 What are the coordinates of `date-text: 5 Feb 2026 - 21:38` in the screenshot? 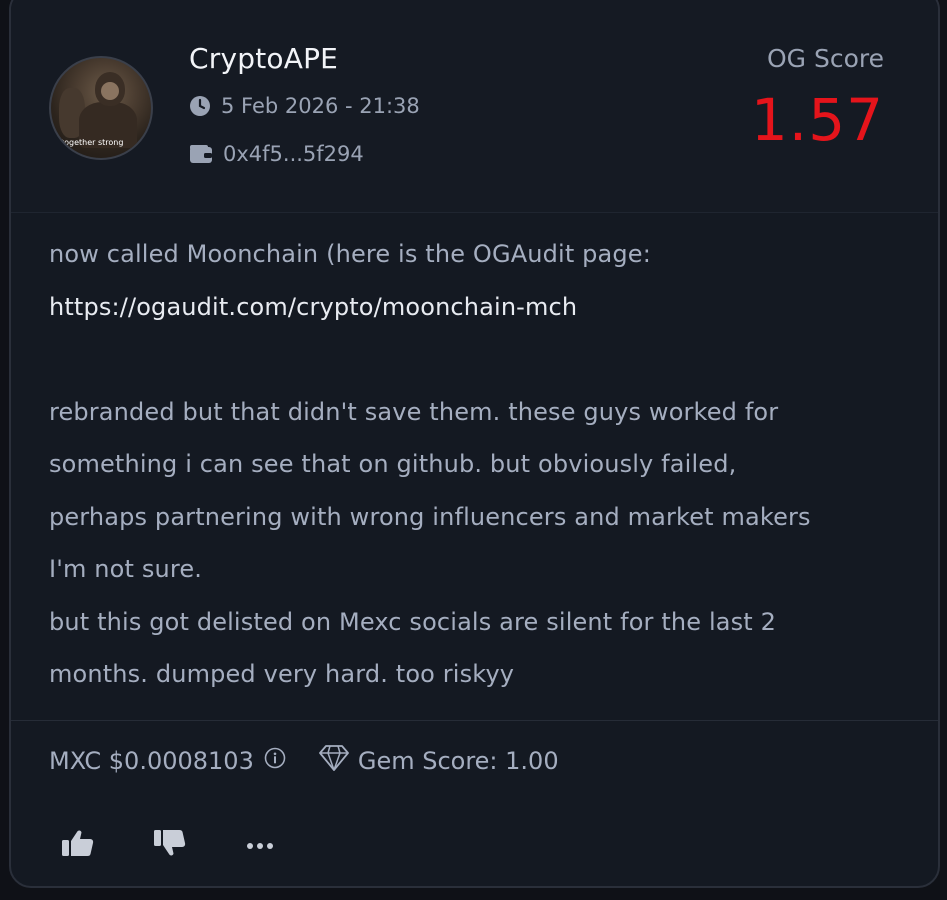 It's located at (320, 106).